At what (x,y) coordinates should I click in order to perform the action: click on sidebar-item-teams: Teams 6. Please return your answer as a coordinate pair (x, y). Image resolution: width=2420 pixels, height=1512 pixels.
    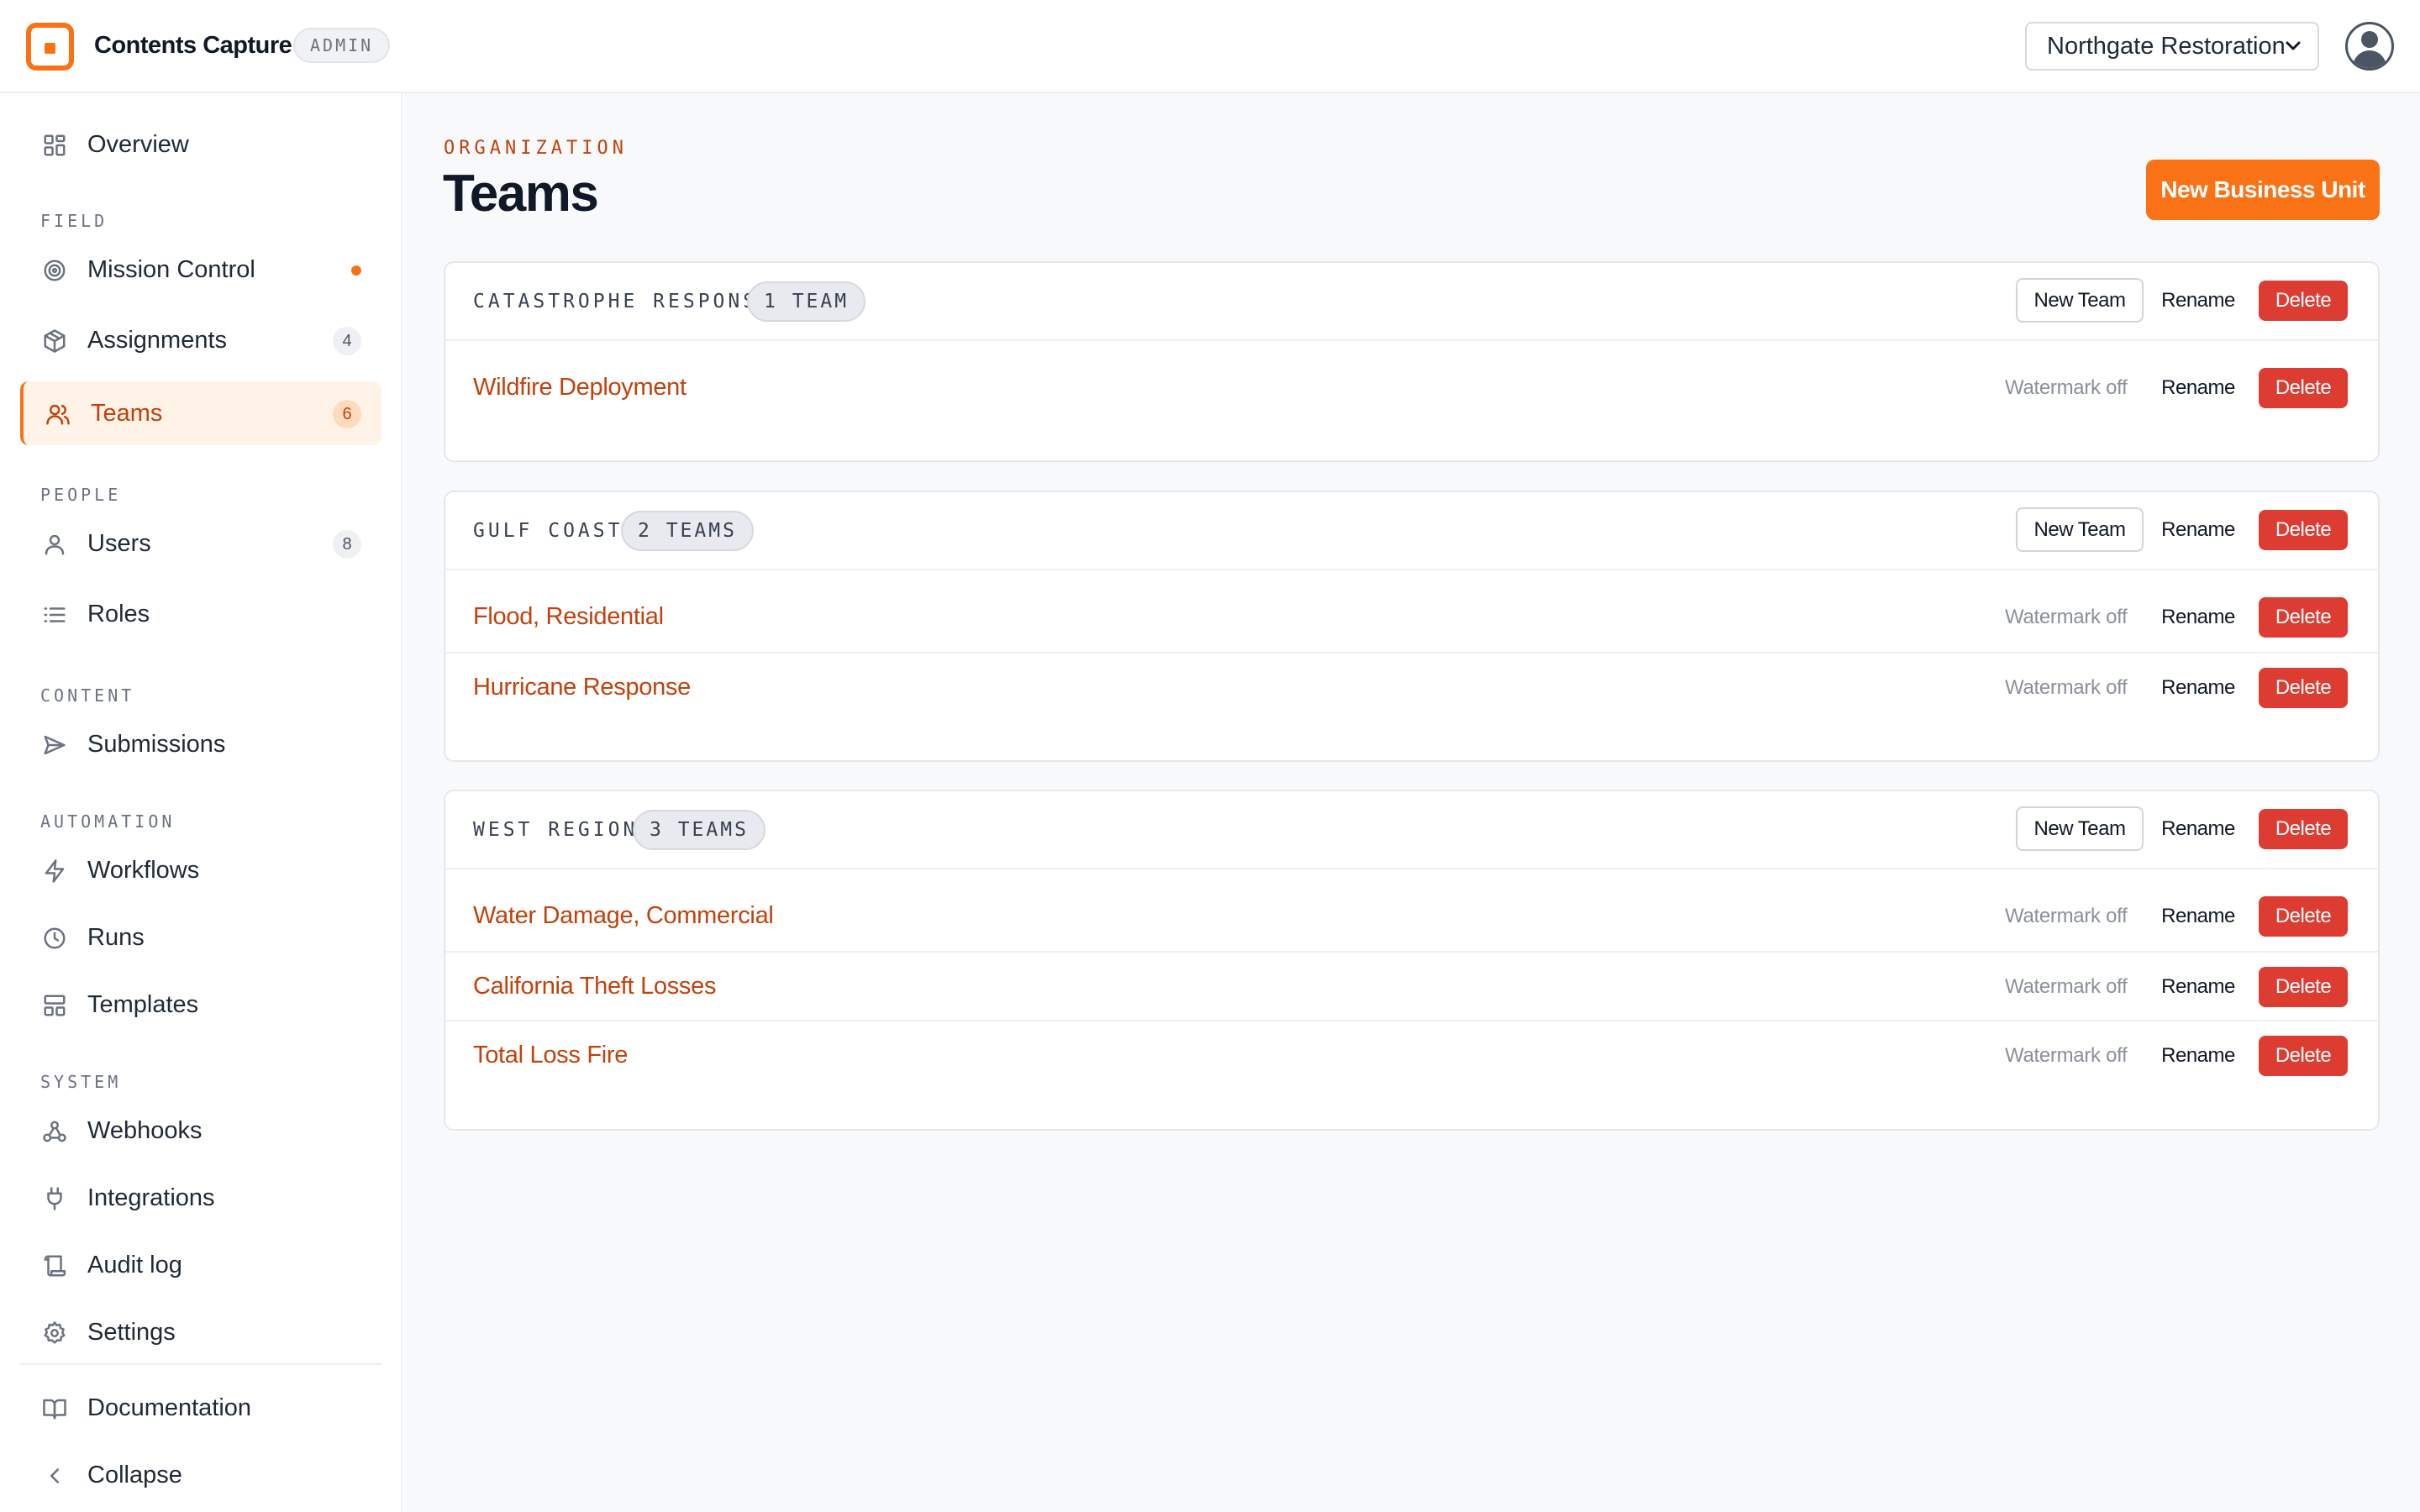
    Looking at the image, I should click on (200, 413).